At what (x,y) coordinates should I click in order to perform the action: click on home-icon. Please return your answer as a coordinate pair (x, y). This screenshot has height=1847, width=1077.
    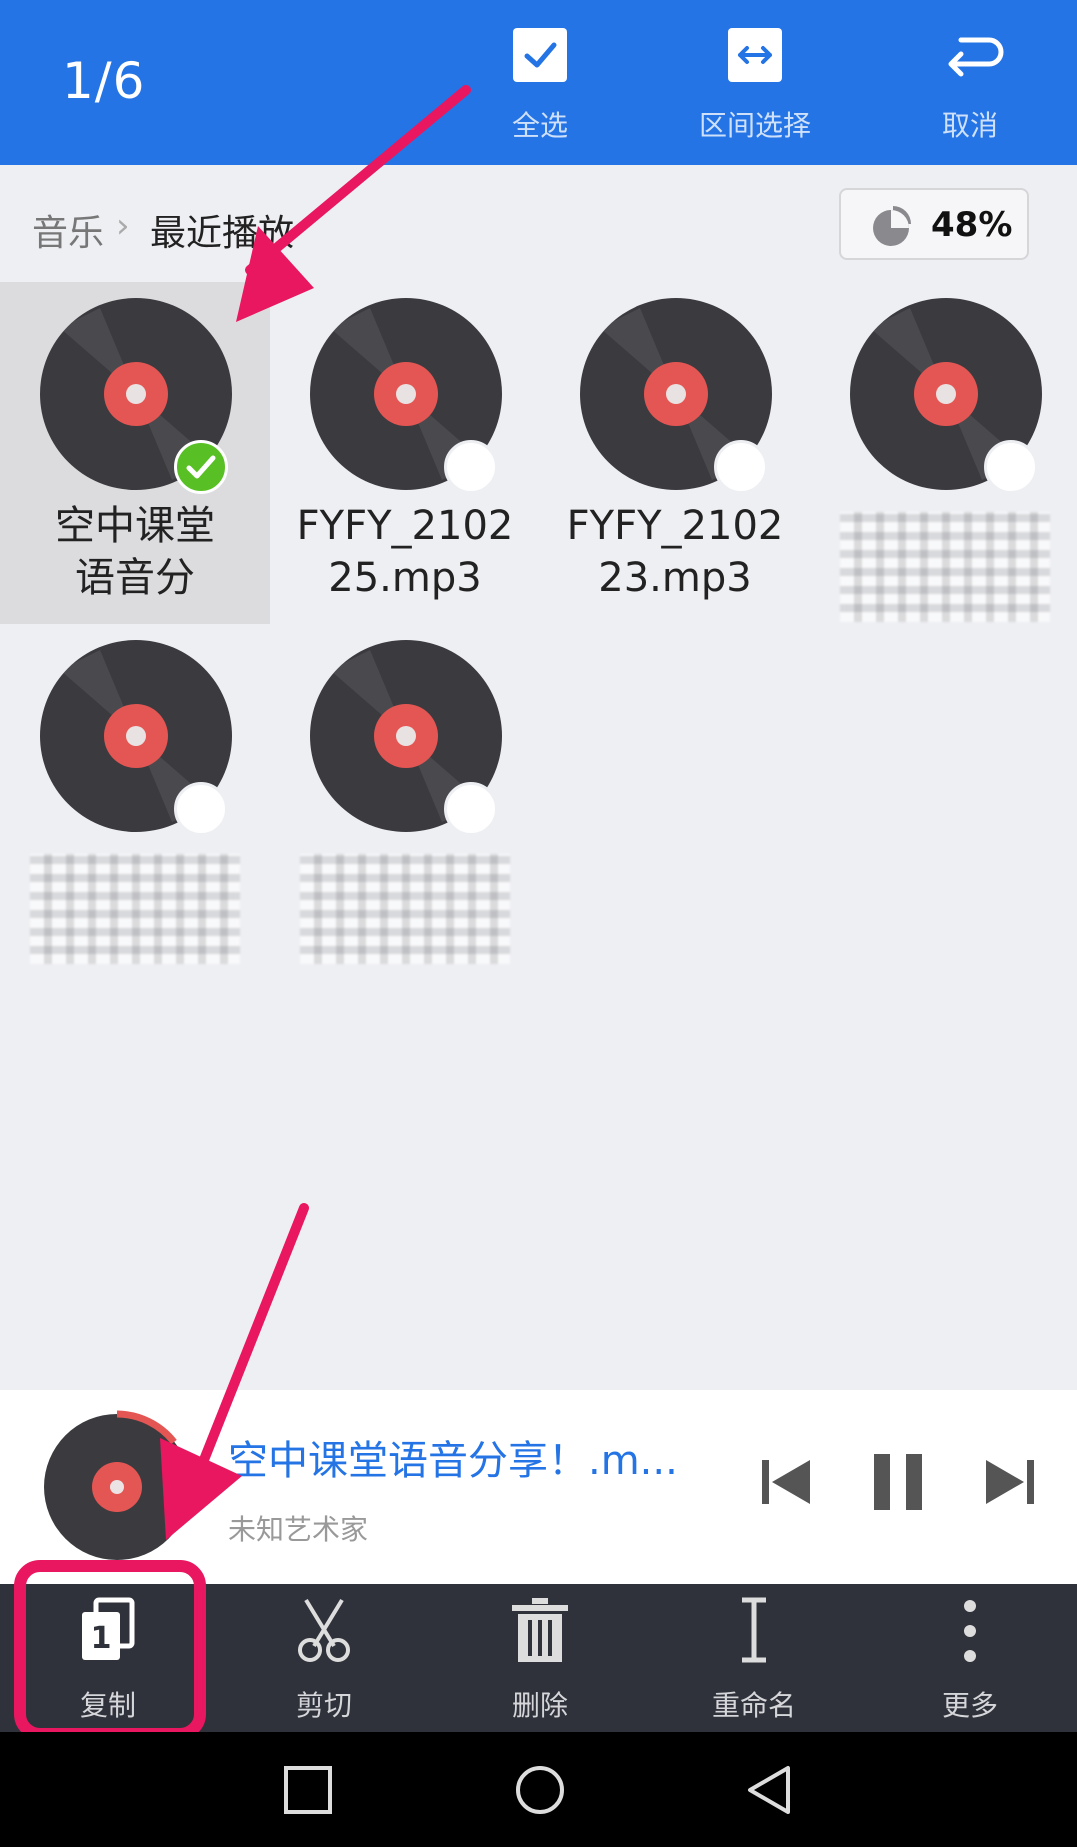
    Looking at the image, I should click on (540, 1790).